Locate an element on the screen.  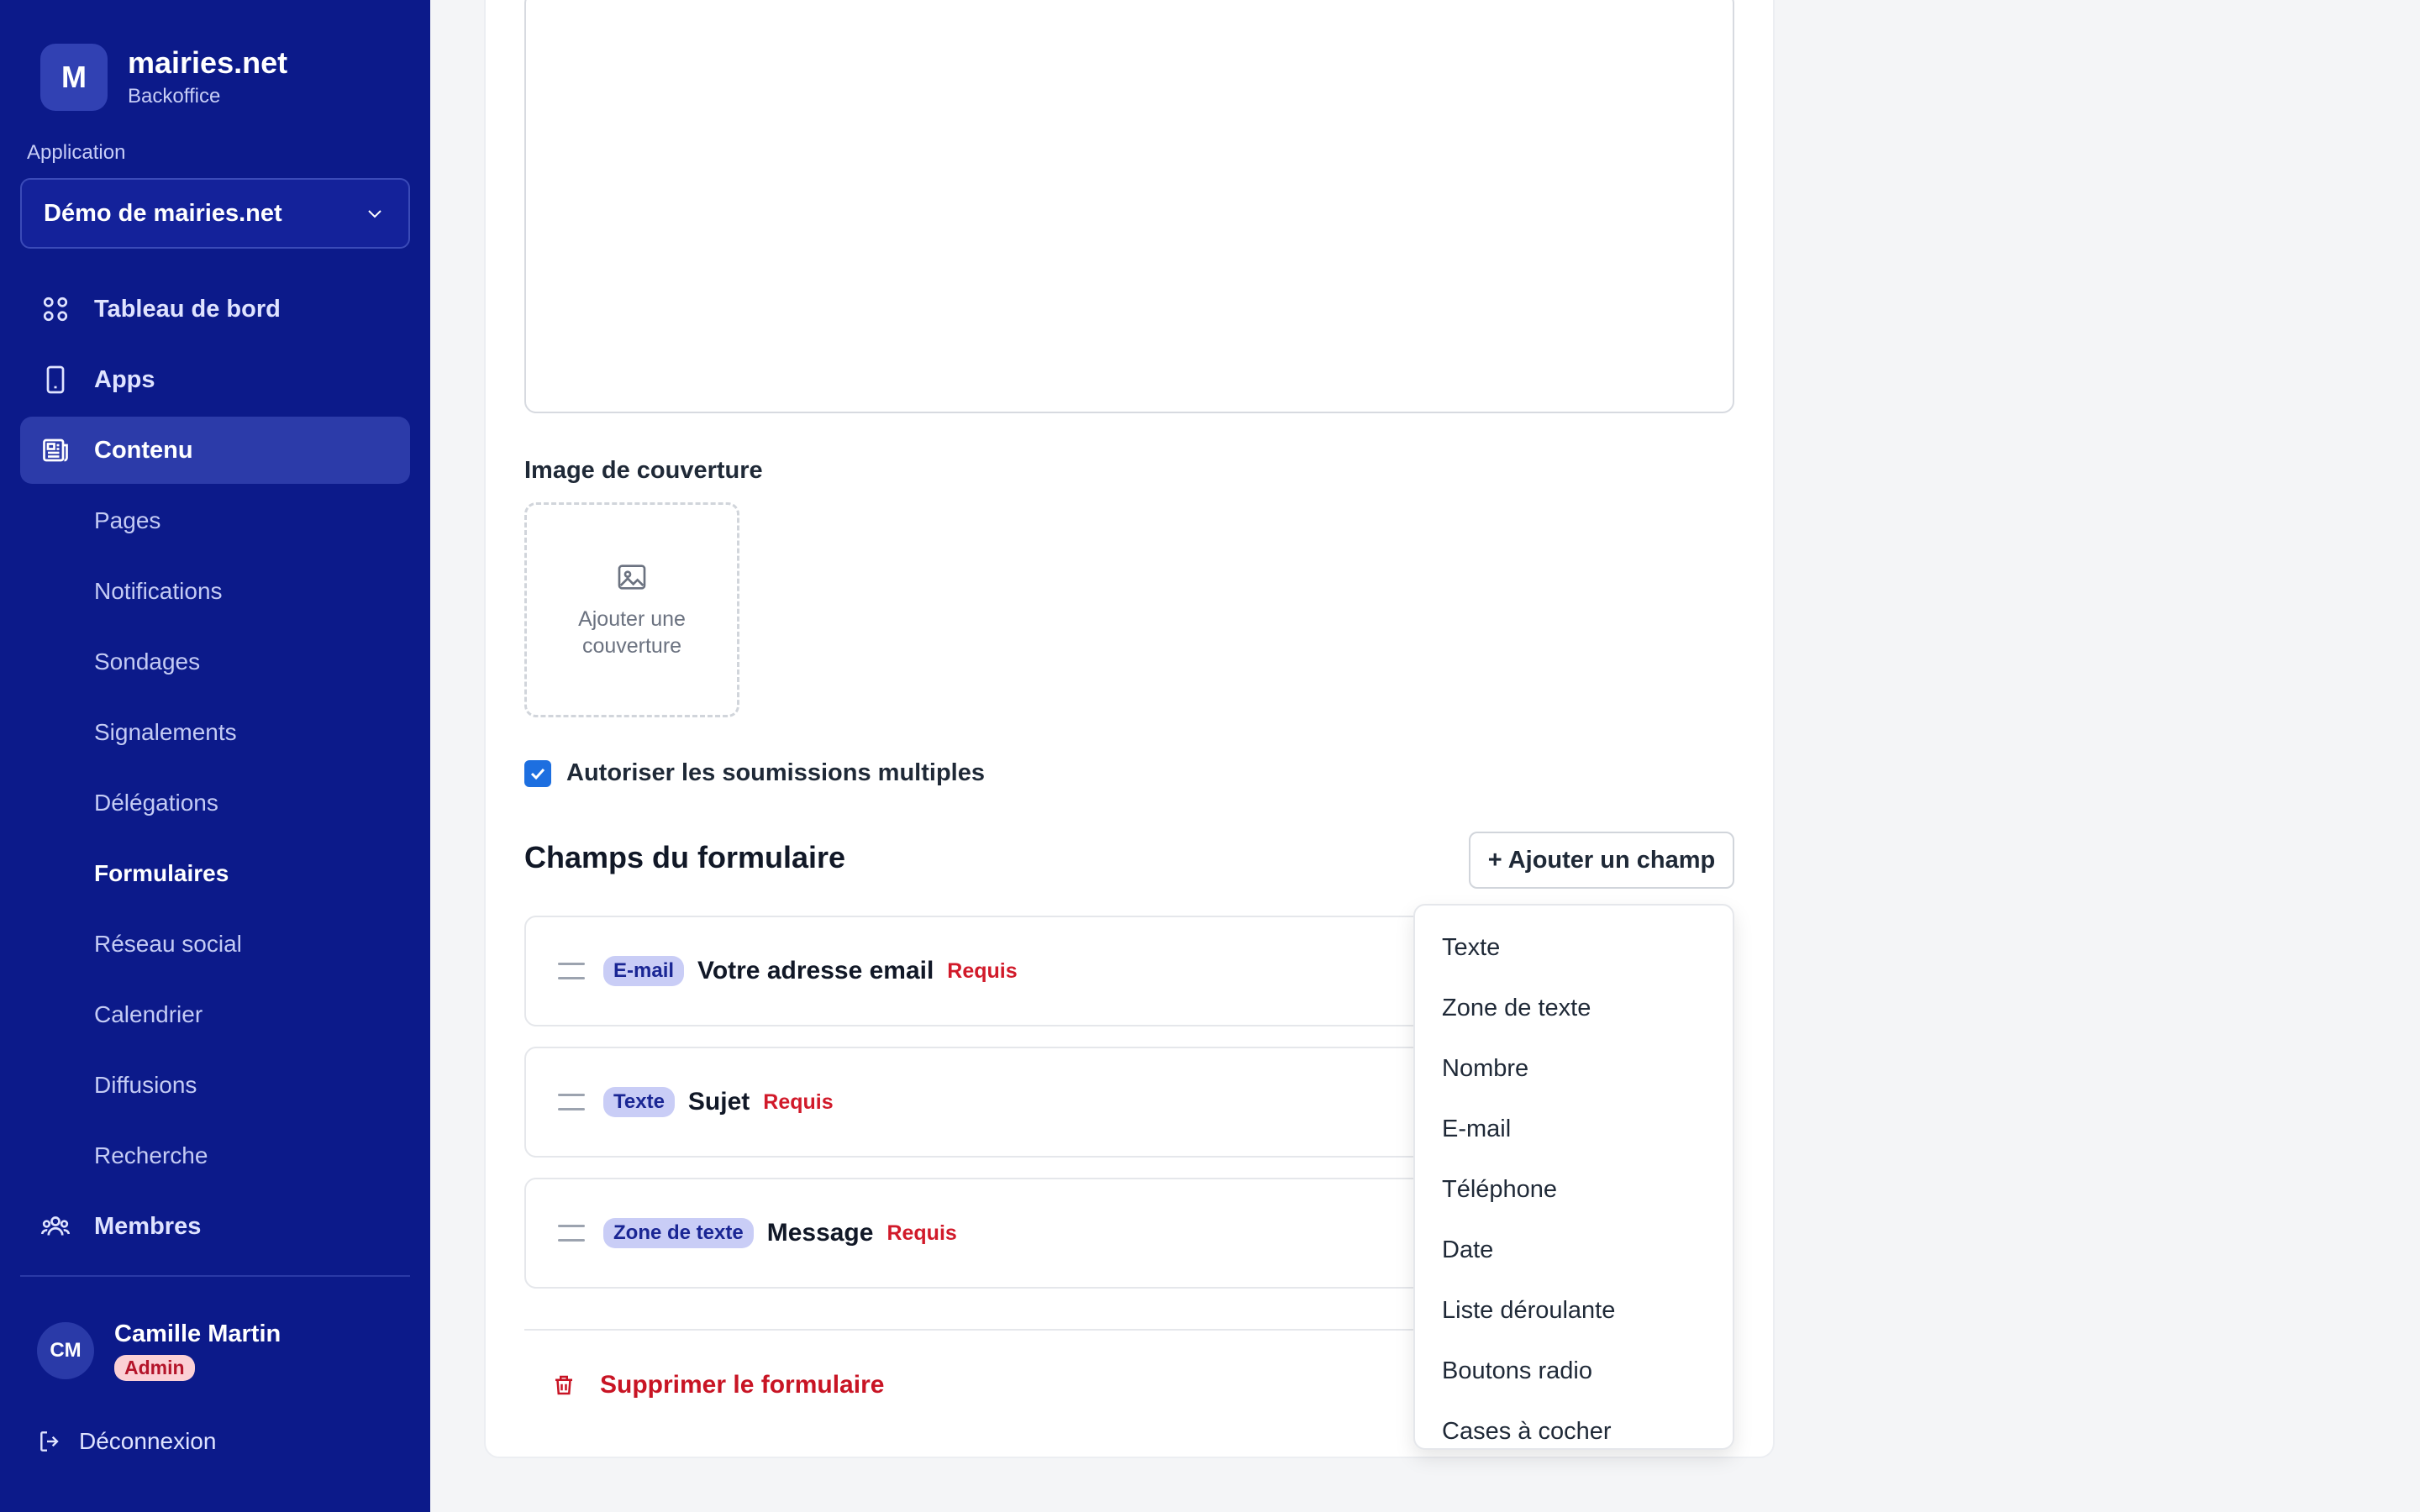
field-label: Message is located at coordinates (820, 1233).